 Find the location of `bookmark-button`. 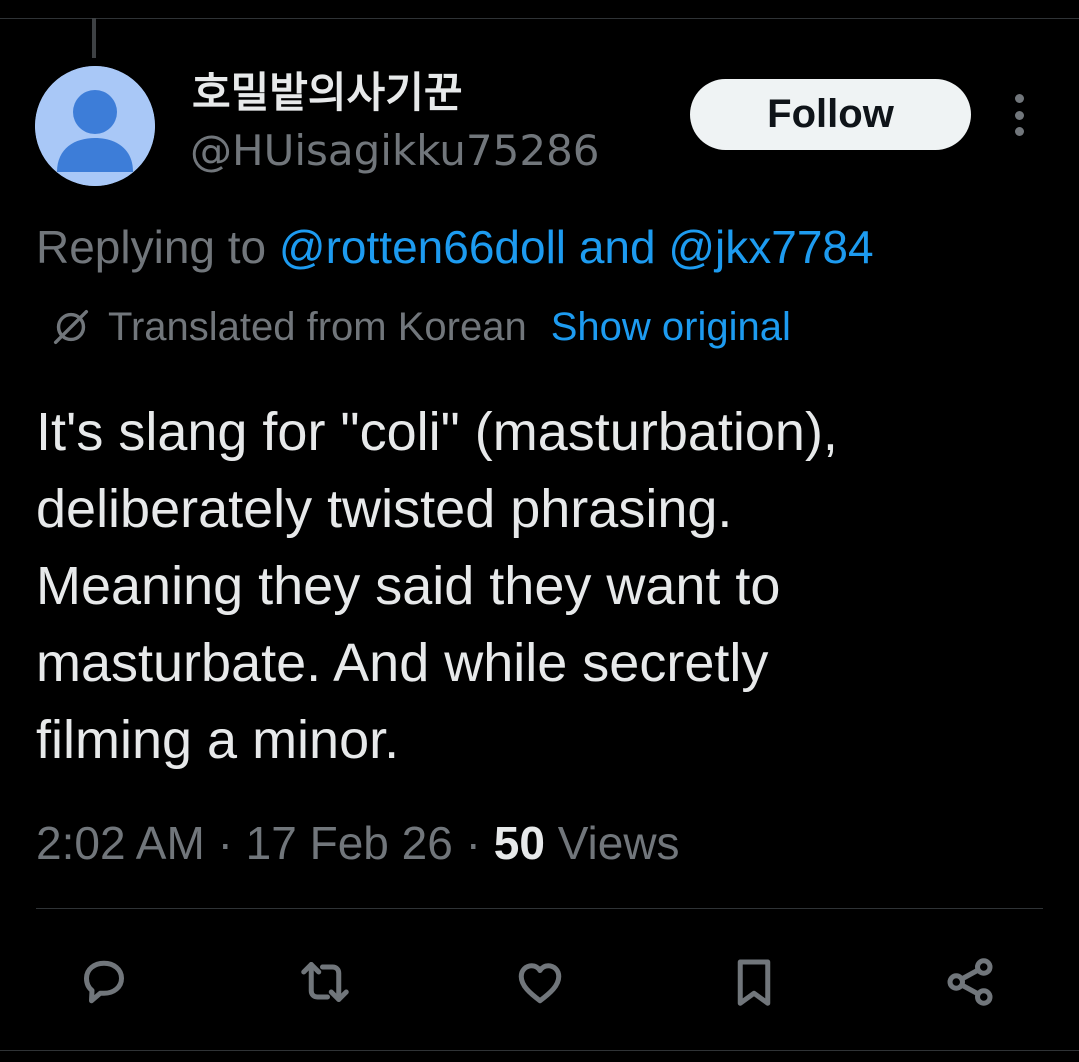

bookmark-button is located at coordinates (754, 982).